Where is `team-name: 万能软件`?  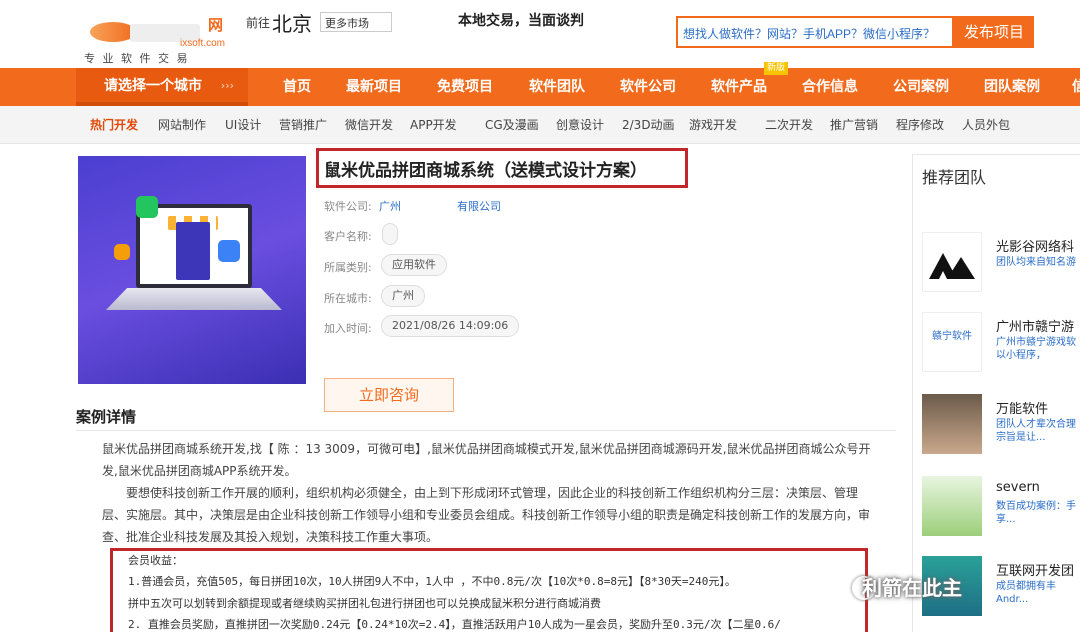
team-name: 万能软件 is located at coordinates (1022, 409).